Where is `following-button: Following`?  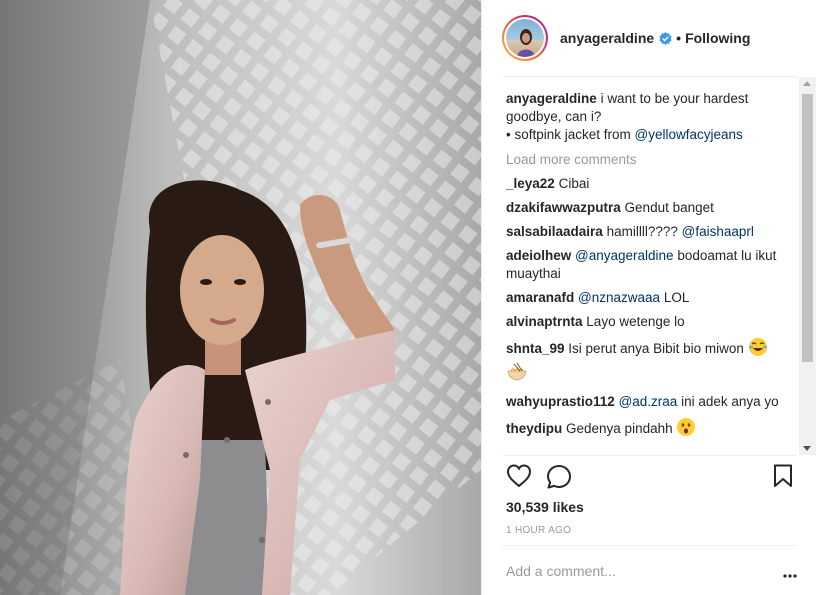 following-button: Following is located at coordinates (717, 38).